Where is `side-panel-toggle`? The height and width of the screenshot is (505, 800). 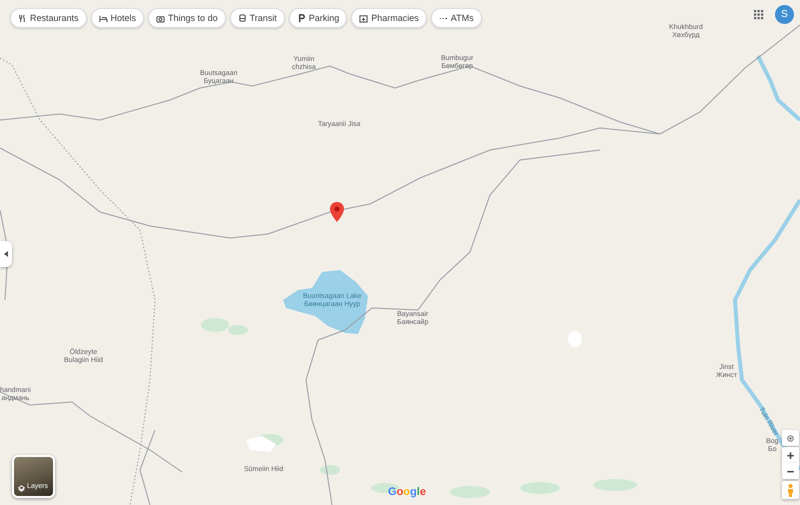
side-panel-toggle is located at coordinates (6, 254).